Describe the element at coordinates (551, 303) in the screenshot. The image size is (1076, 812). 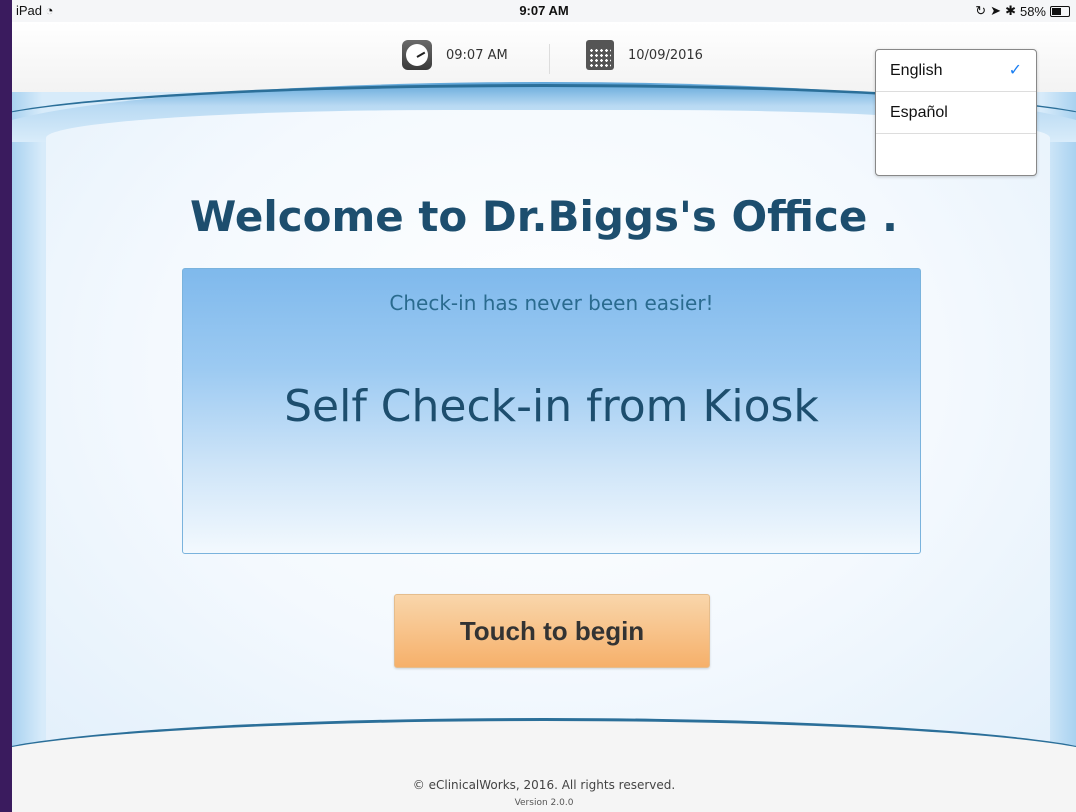
I see `tagline: Check-in has never been easier!` at that location.